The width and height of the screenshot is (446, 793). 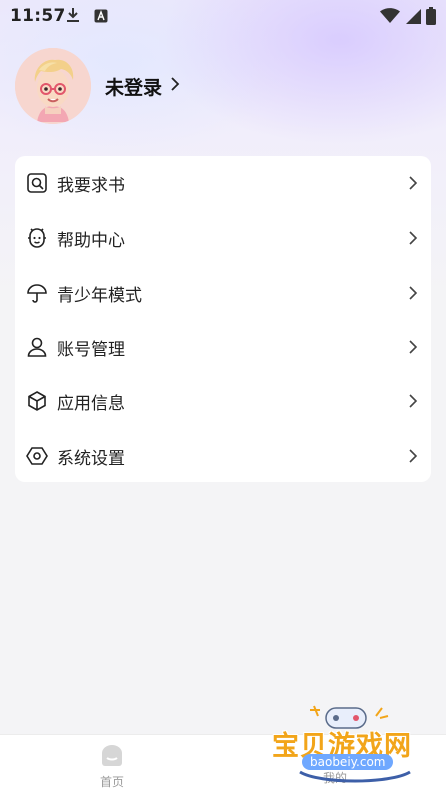 I want to click on menu-item-book-request: 我要求书, so click(x=223, y=183).